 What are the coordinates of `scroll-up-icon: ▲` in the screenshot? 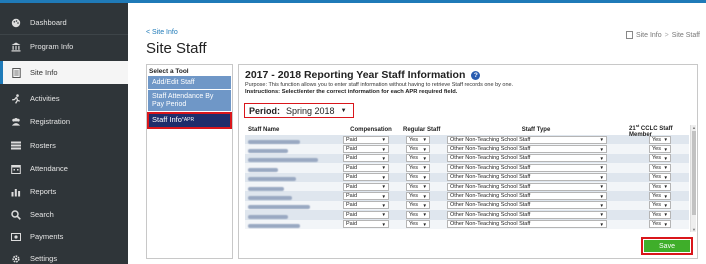 It's located at (694, 127).